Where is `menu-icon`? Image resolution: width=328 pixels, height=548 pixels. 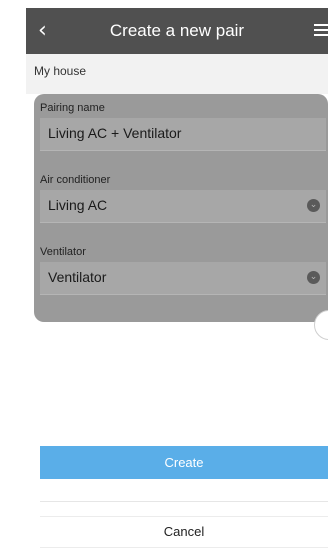
menu-icon is located at coordinates (321, 30).